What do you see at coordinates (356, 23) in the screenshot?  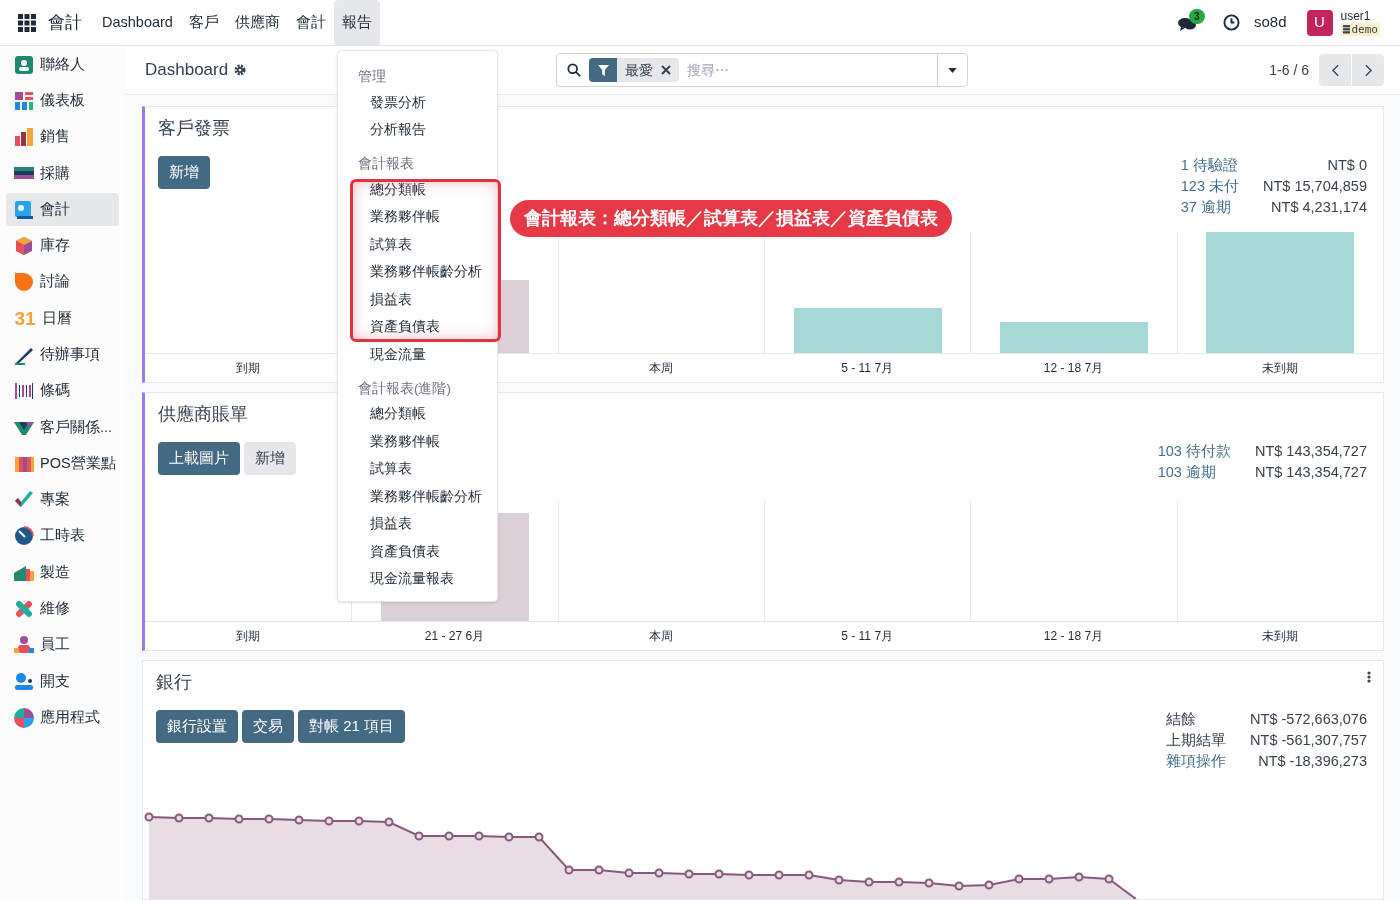 I see `nav-menu-item: 報告` at bounding box center [356, 23].